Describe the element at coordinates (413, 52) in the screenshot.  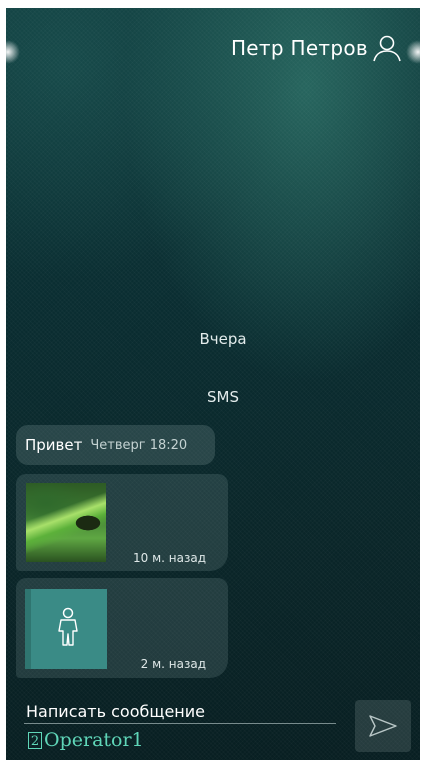
I see `corner-glow-right` at that location.